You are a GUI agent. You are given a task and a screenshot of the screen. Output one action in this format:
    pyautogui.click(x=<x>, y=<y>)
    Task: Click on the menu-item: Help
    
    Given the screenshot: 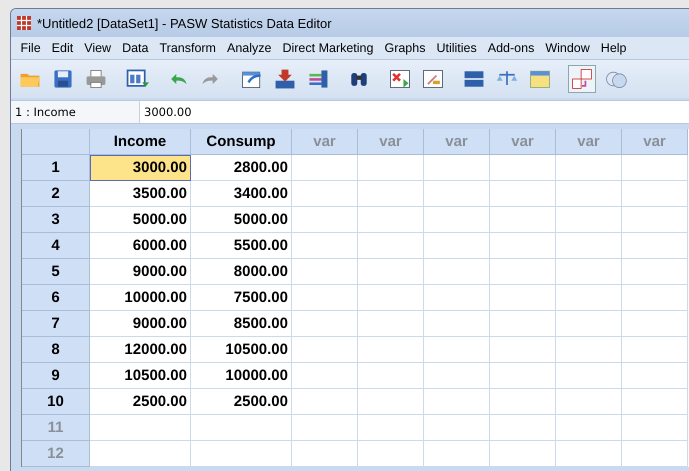 What is the action you would take?
    pyautogui.click(x=613, y=48)
    